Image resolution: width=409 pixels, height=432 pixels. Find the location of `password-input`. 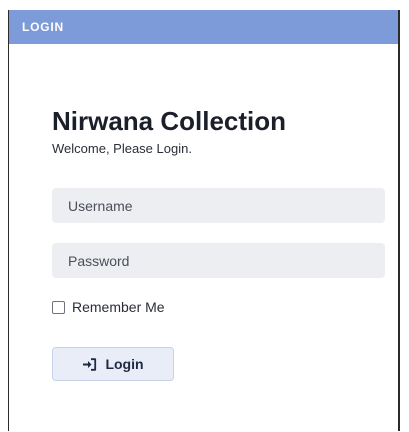

password-input is located at coordinates (218, 260).